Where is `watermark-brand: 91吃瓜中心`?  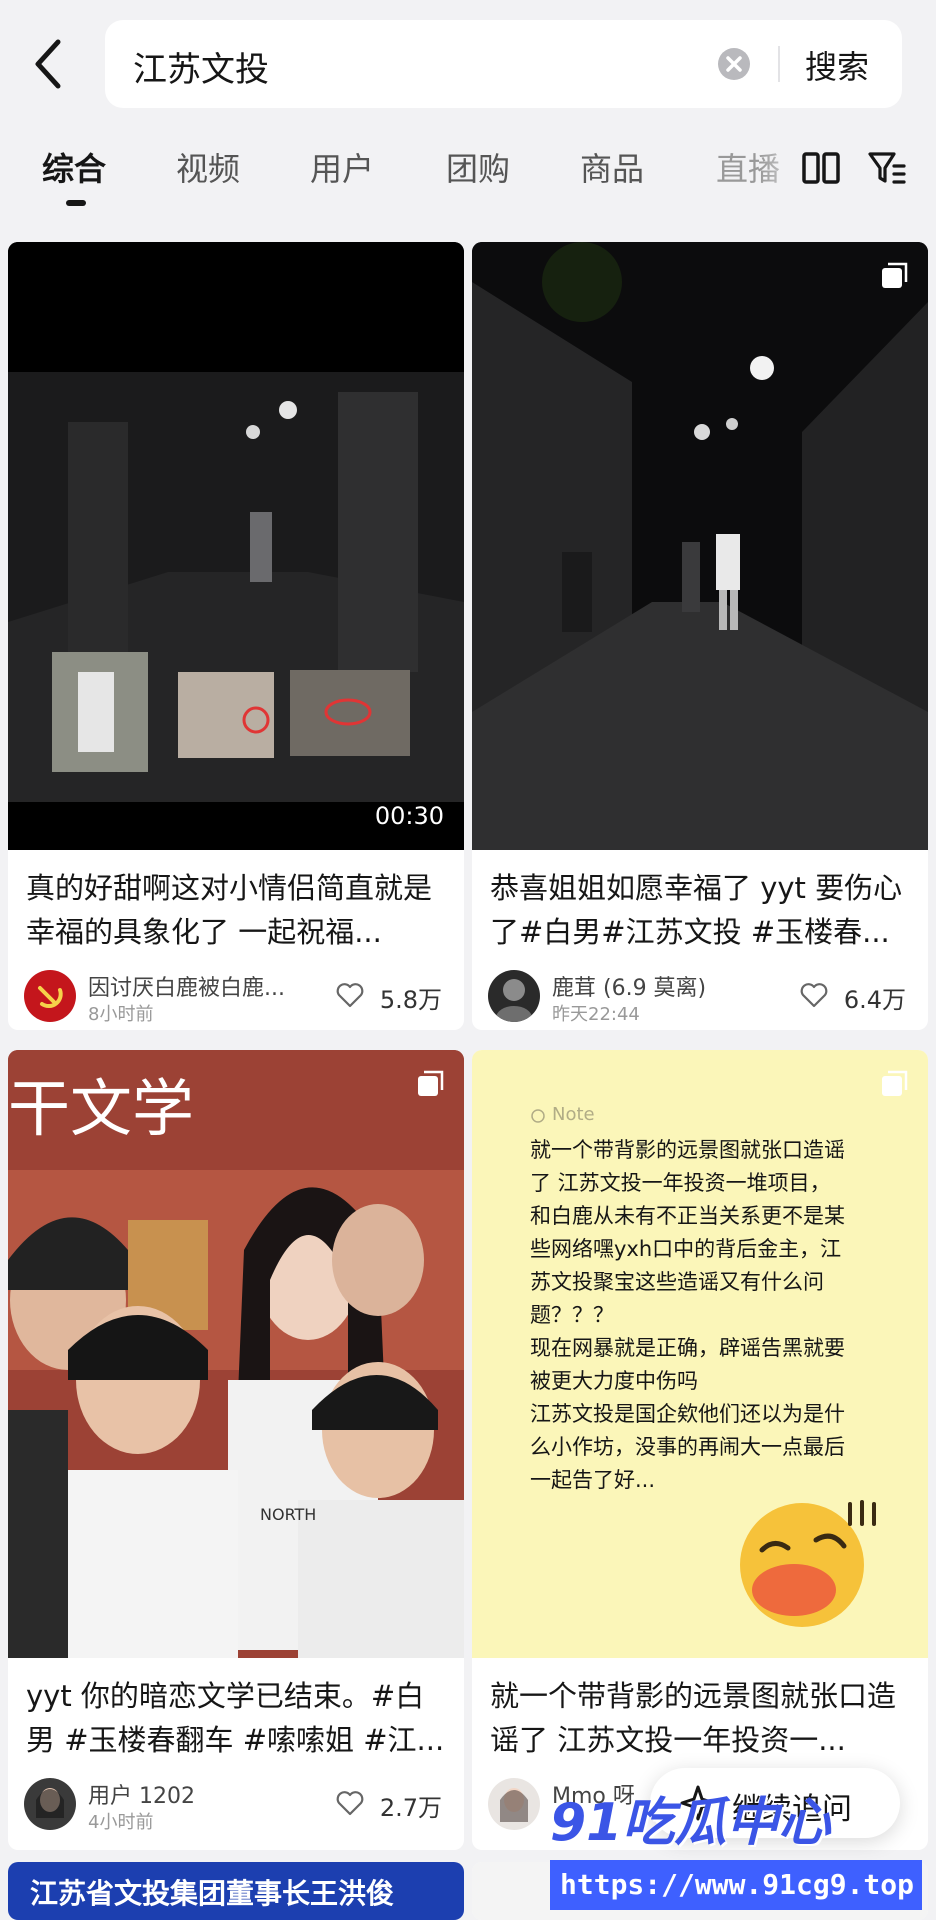
watermark-brand: 91吃瓜中心 is located at coordinates (690, 1823).